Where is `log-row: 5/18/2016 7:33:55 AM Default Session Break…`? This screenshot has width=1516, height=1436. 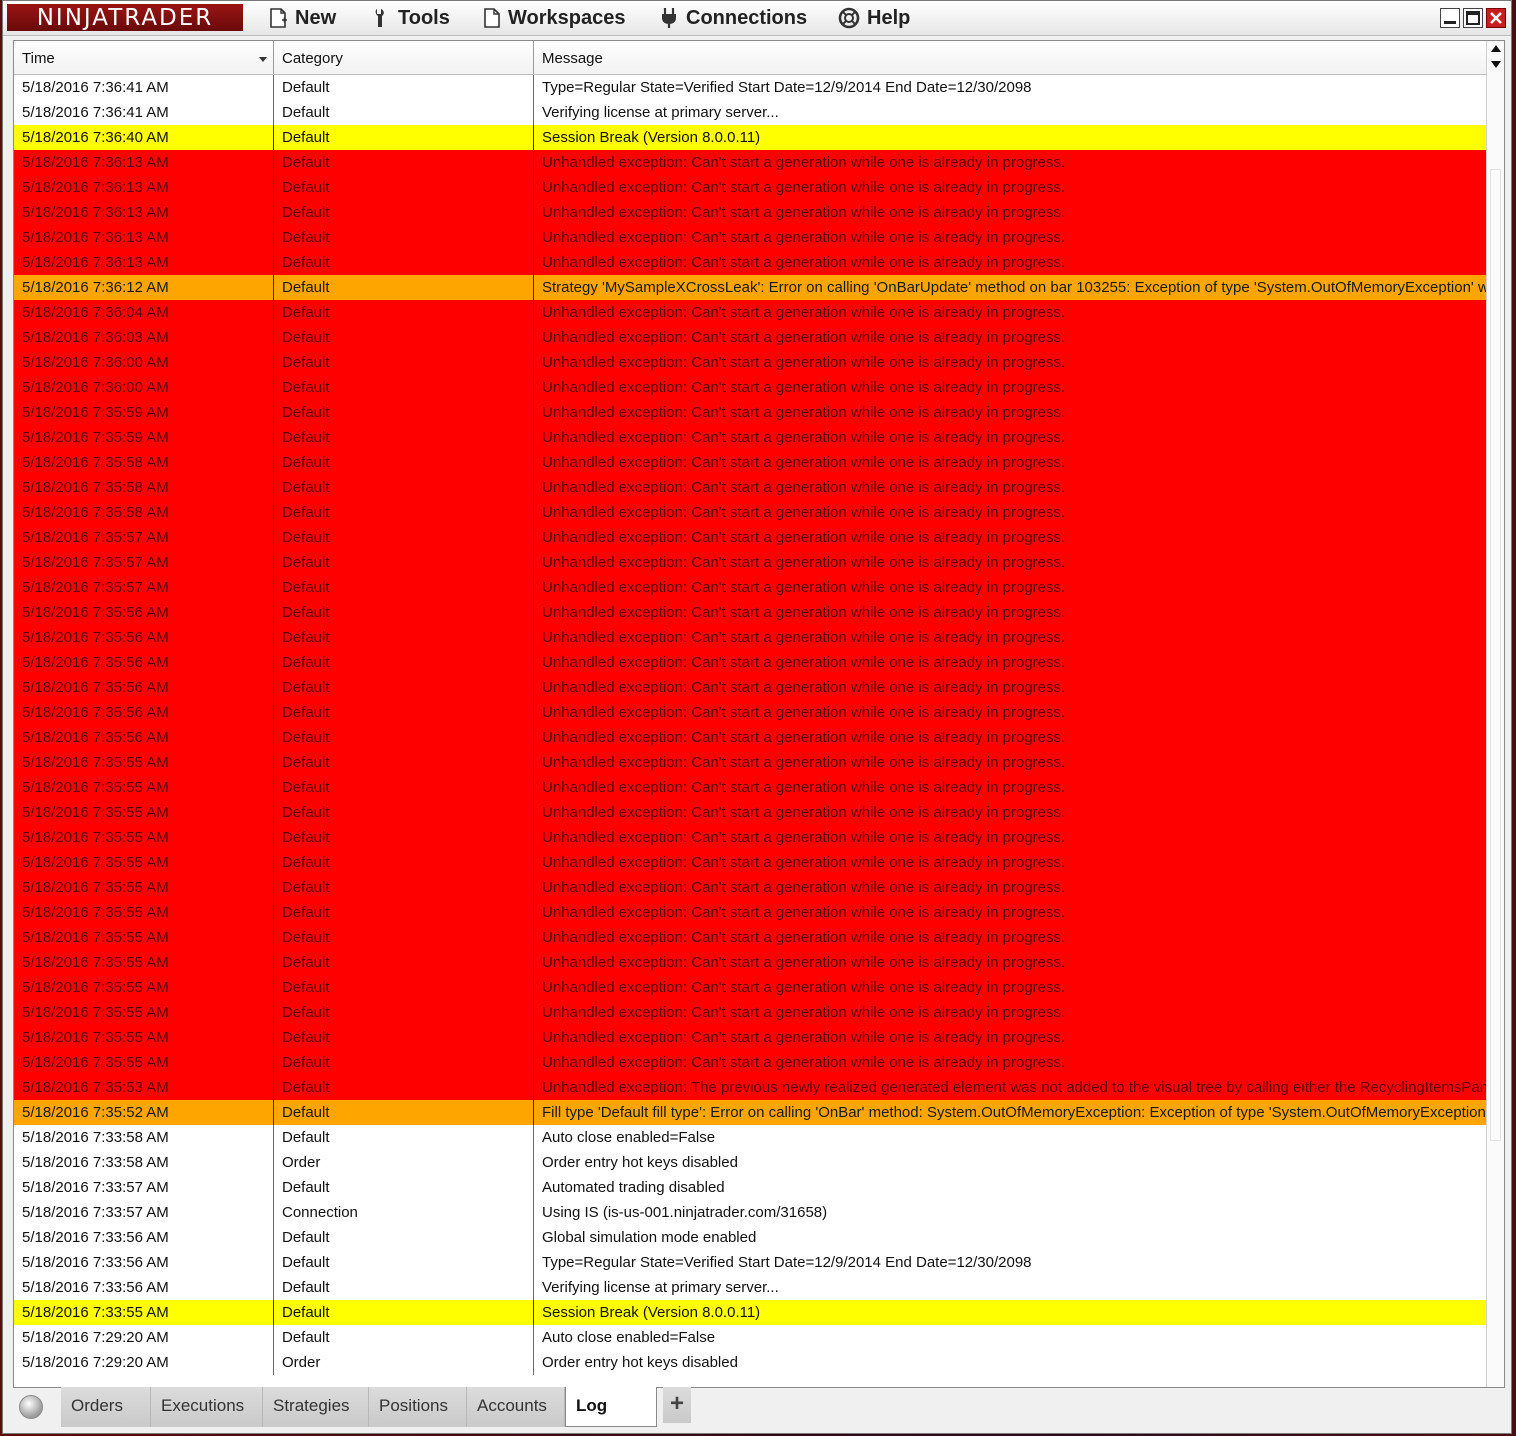 log-row: 5/18/2016 7:33:55 AM Default Session Break… is located at coordinates (751, 1312).